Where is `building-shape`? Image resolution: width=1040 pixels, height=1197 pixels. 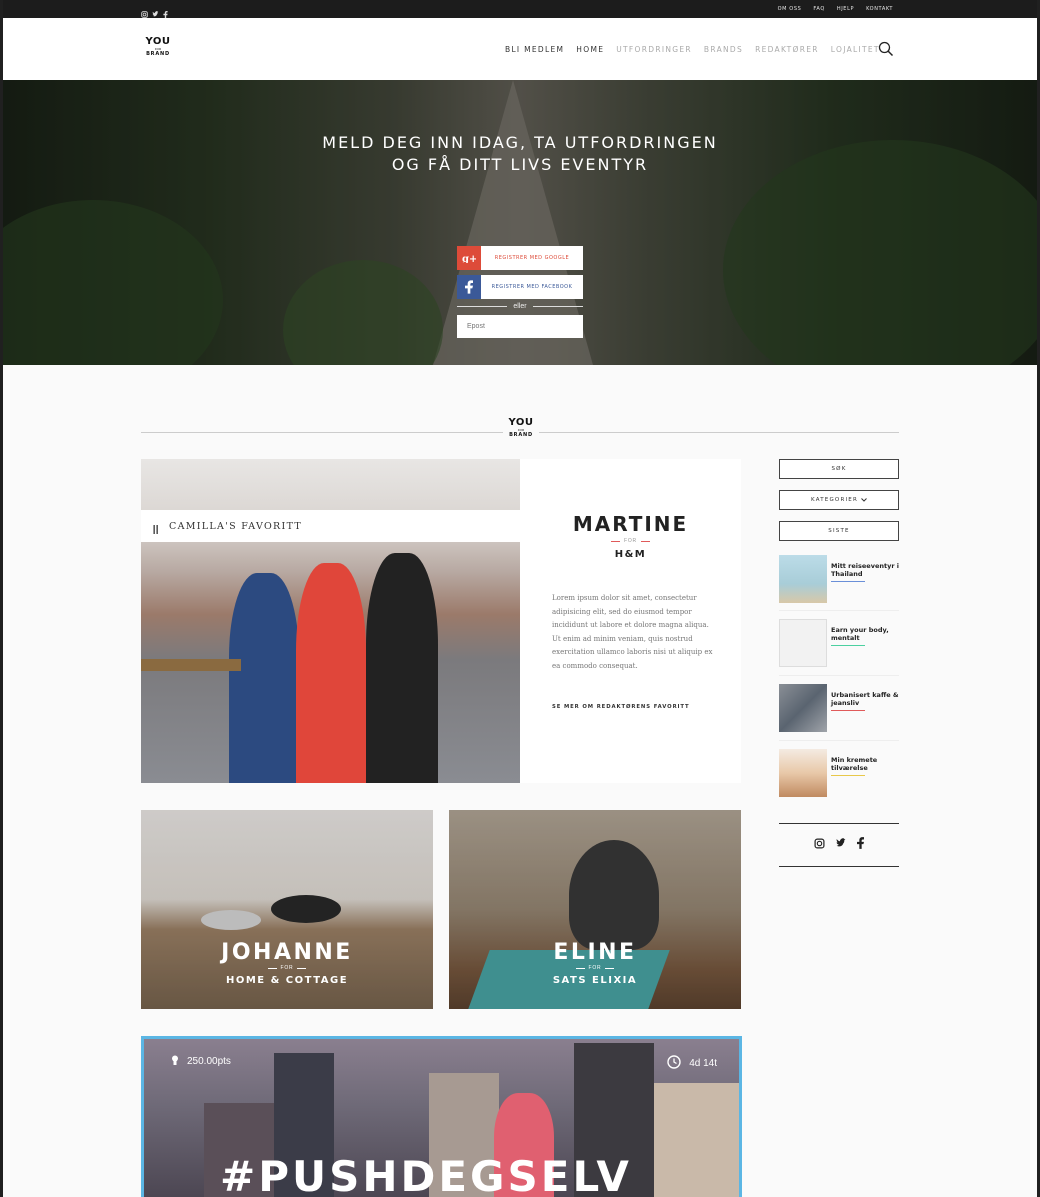 building-shape is located at coordinates (696, 1140).